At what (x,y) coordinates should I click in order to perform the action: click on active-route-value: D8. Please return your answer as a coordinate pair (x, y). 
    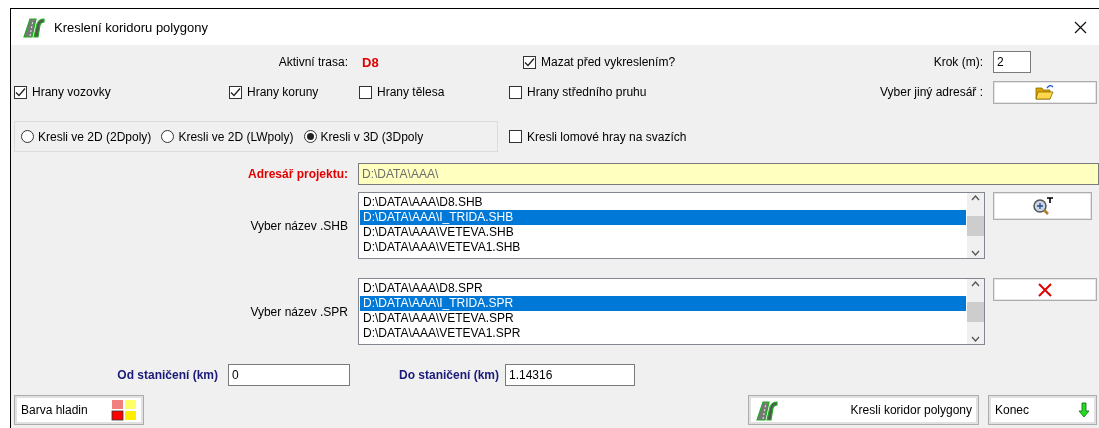
    Looking at the image, I should click on (370, 62).